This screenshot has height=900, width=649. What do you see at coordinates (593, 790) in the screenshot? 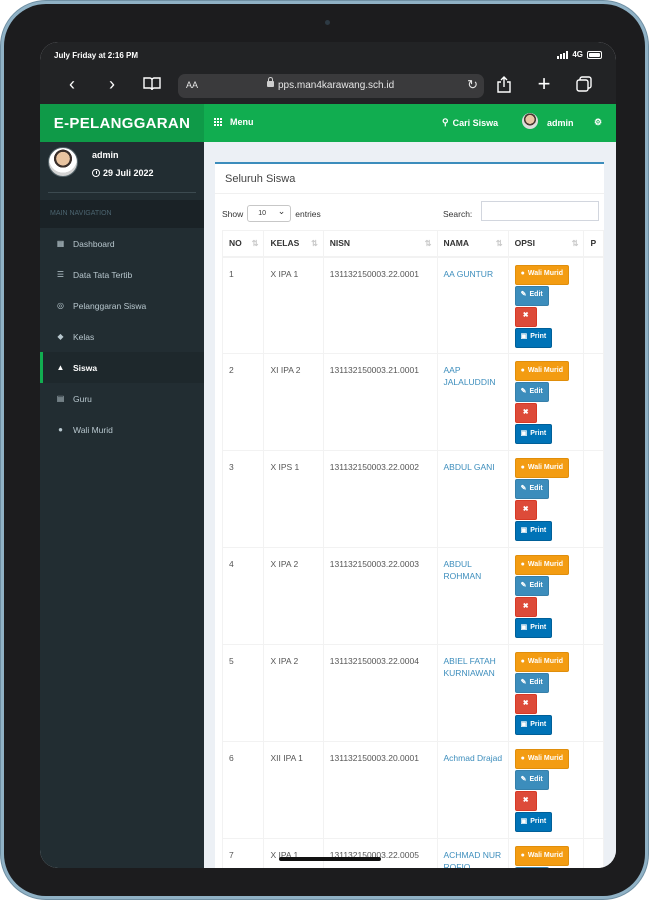
I see `cell-p` at bounding box center [593, 790].